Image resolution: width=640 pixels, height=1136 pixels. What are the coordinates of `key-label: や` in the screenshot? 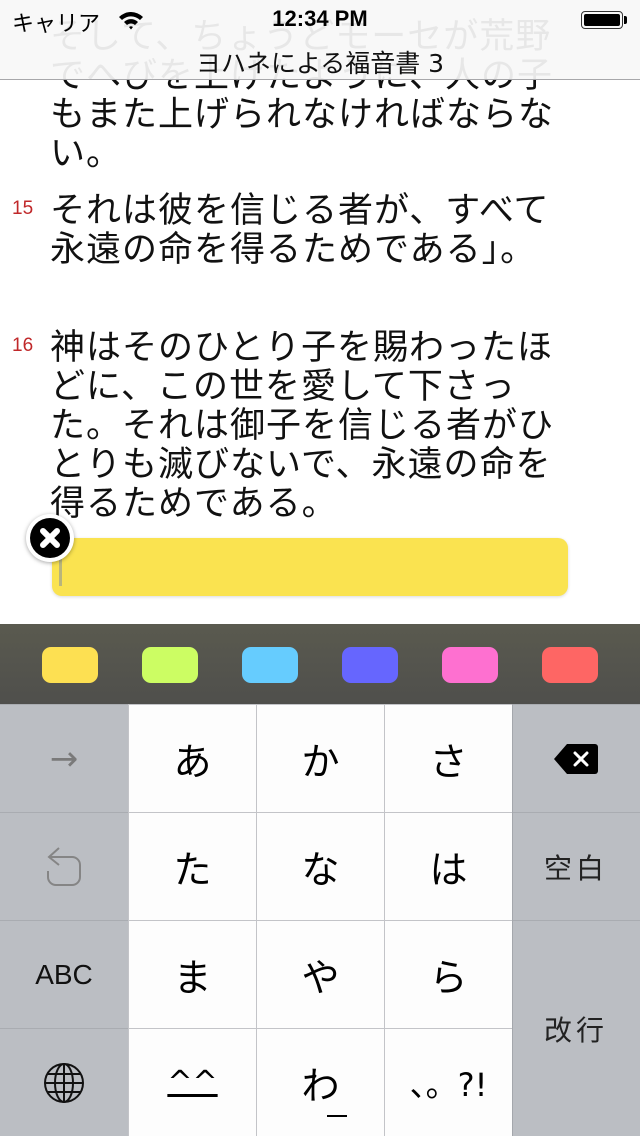 It's located at (320, 978).